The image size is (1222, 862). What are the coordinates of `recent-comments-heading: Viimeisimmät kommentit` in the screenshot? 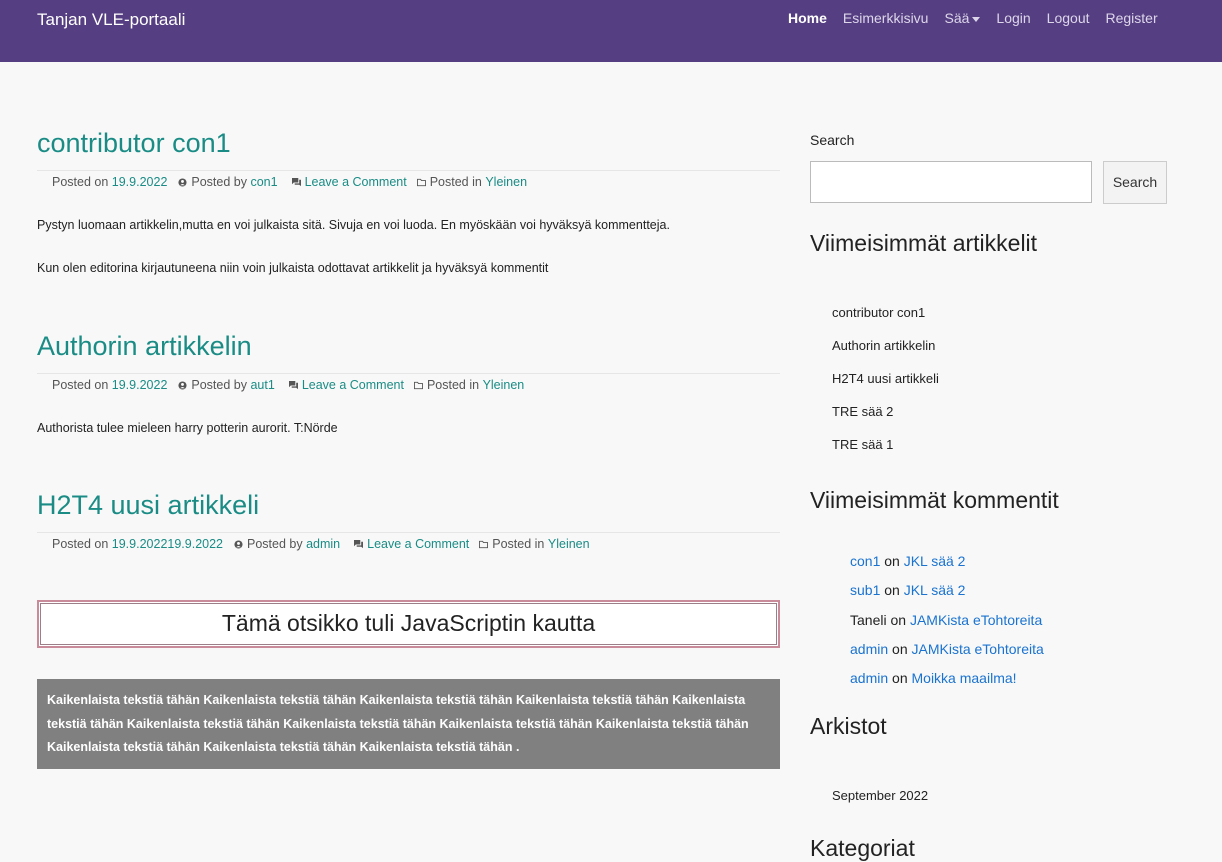 It's located at (934, 500).